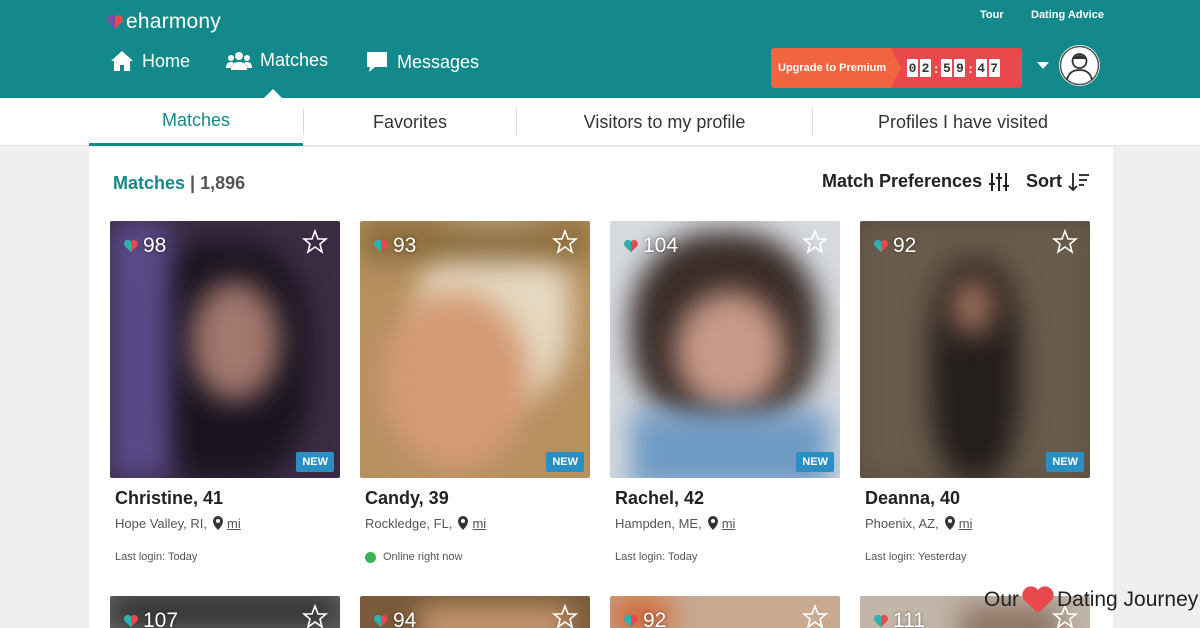 The width and height of the screenshot is (1200, 628). Describe the element at coordinates (992, 15) in the screenshot. I see `tour-link: Tour` at that location.